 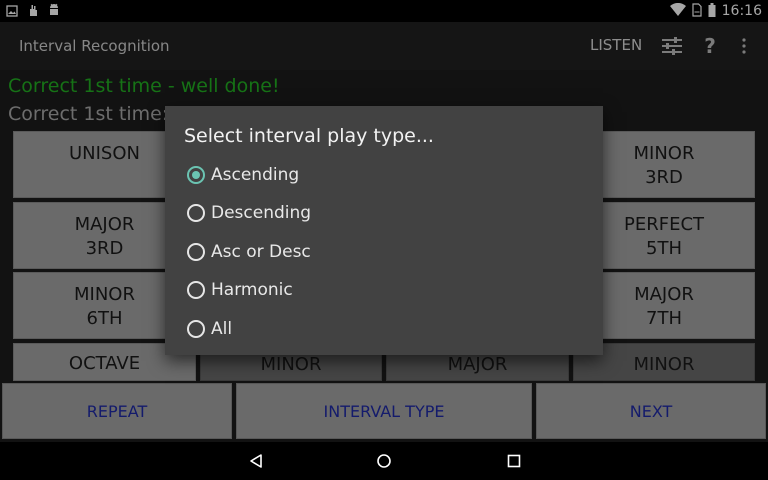 I want to click on option-label: Asc or Desc, so click(x=261, y=252).